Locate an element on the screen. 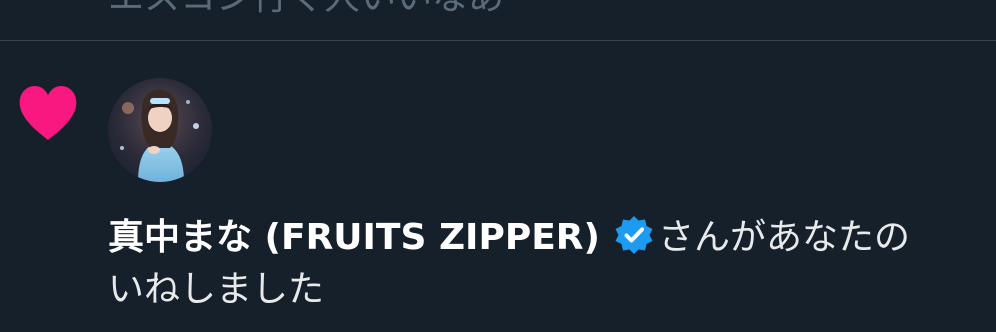  notification-line-1: 真中まな (FRUITS ZIPPER) さんがあなたの is located at coordinates (552, 238).